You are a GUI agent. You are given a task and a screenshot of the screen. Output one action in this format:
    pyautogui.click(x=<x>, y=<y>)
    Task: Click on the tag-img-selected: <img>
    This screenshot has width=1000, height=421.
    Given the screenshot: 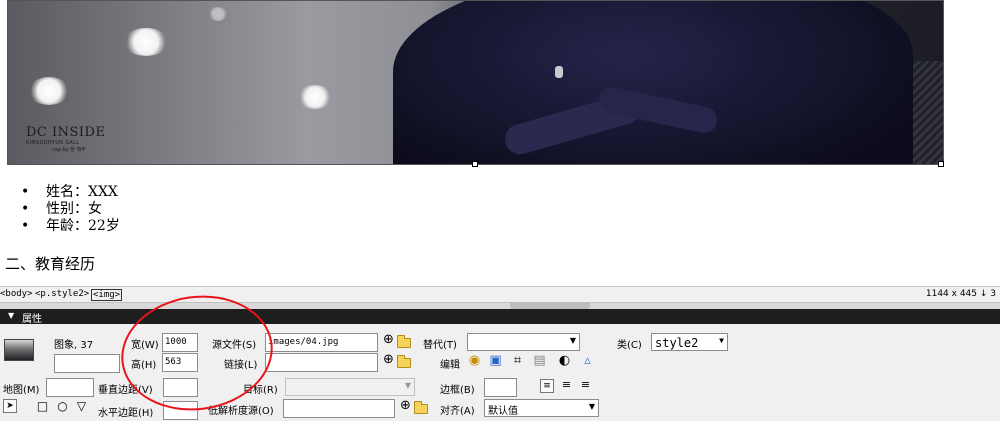 What is the action you would take?
    pyautogui.click(x=107, y=295)
    